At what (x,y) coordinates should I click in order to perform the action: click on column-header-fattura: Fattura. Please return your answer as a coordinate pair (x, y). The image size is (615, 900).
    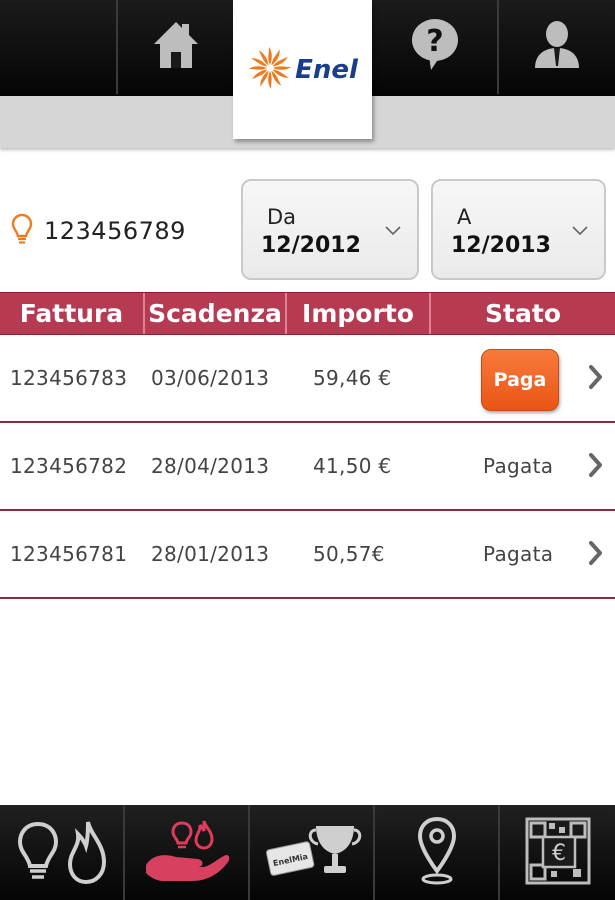
    Looking at the image, I should click on (71, 313).